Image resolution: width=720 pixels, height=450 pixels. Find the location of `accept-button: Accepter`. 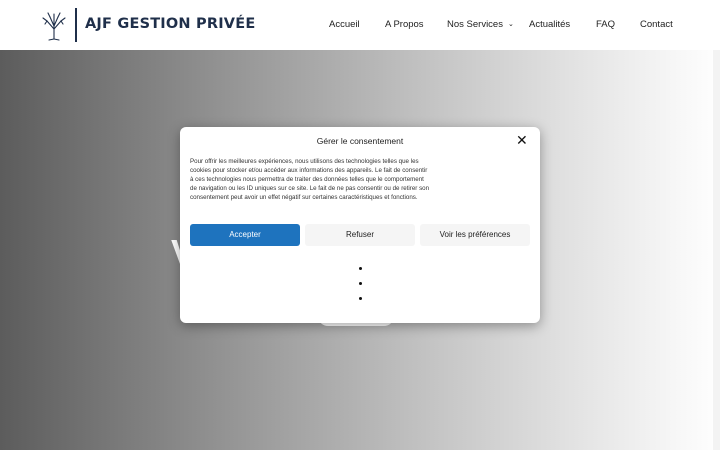

accept-button: Accepter is located at coordinates (245, 235).